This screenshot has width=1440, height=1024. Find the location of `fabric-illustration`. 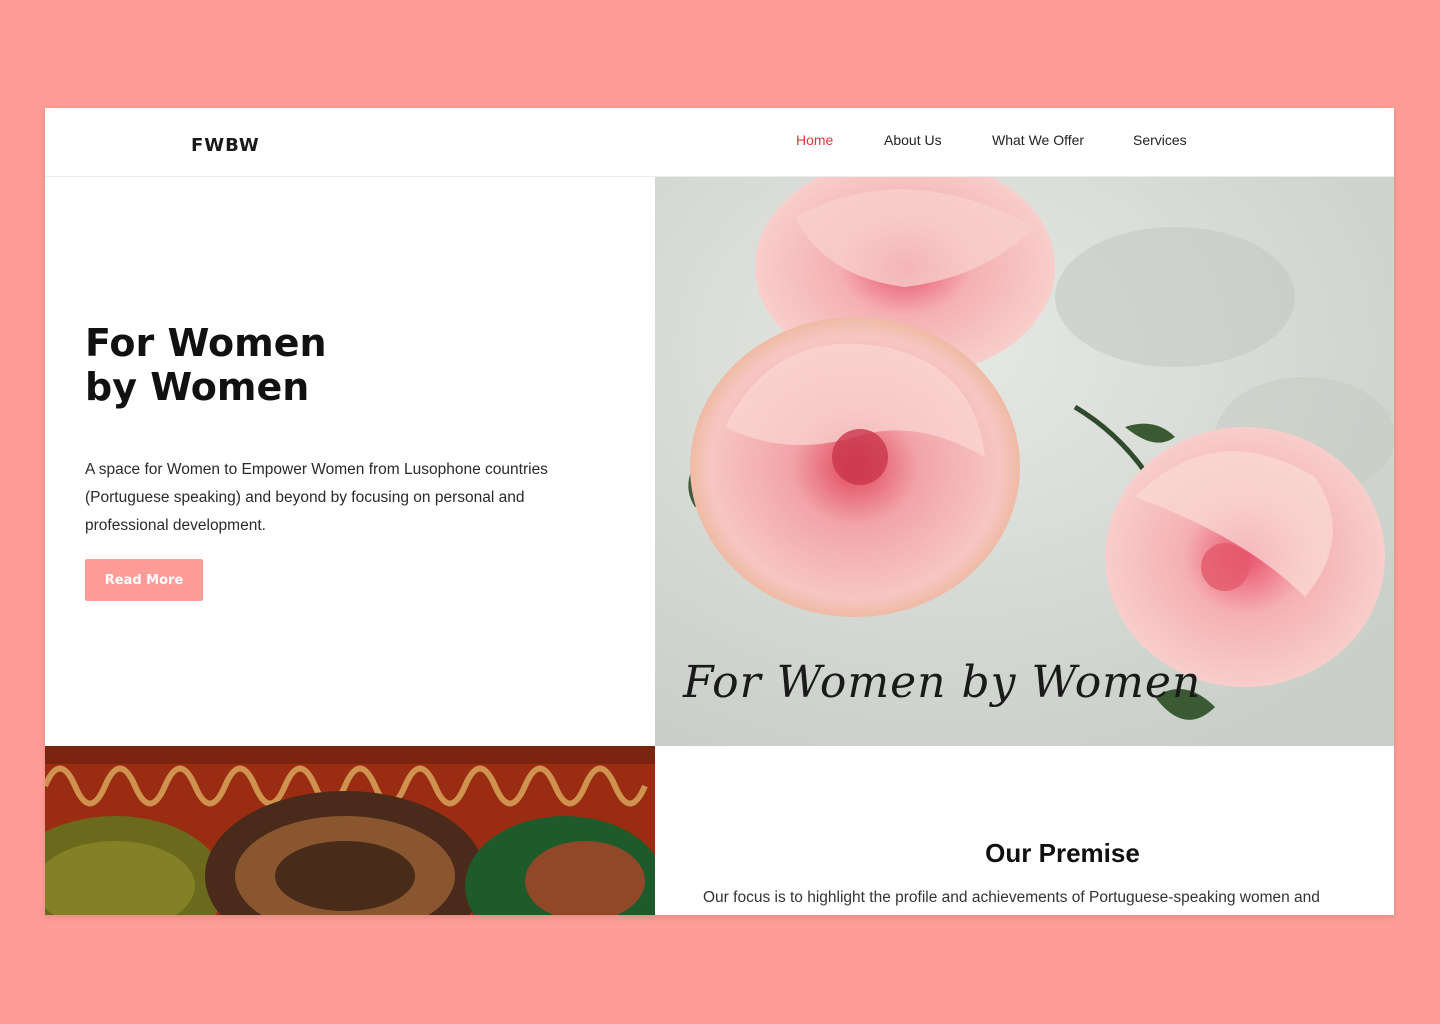

fabric-illustration is located at coordinates (350, 830).